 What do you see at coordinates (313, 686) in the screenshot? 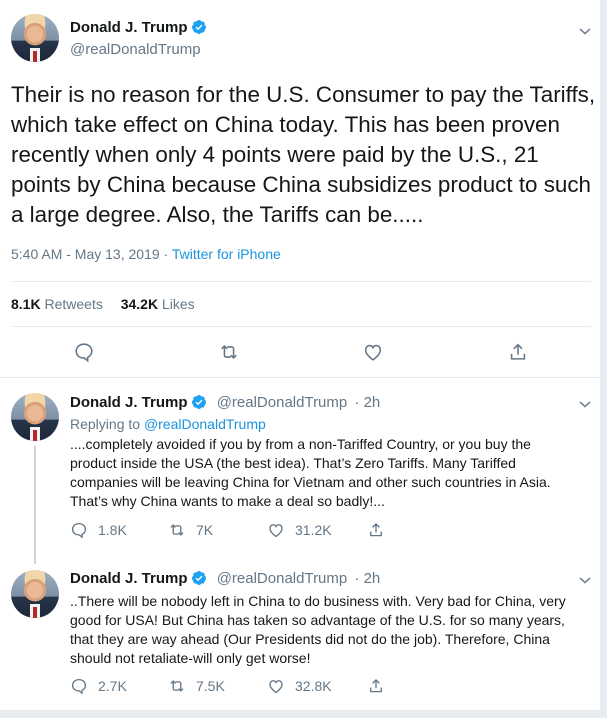
I see `like-count: 32.8K` at bounding box center [313, 686].